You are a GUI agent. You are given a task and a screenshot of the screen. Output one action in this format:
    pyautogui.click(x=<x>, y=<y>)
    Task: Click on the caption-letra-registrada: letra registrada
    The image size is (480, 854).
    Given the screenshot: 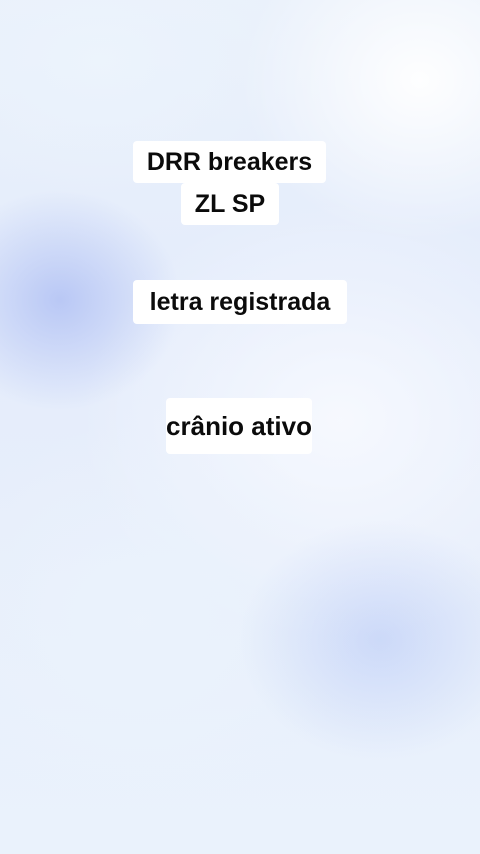 What is the action you would take?
    pyautogui.click(x=240, y=302)
    